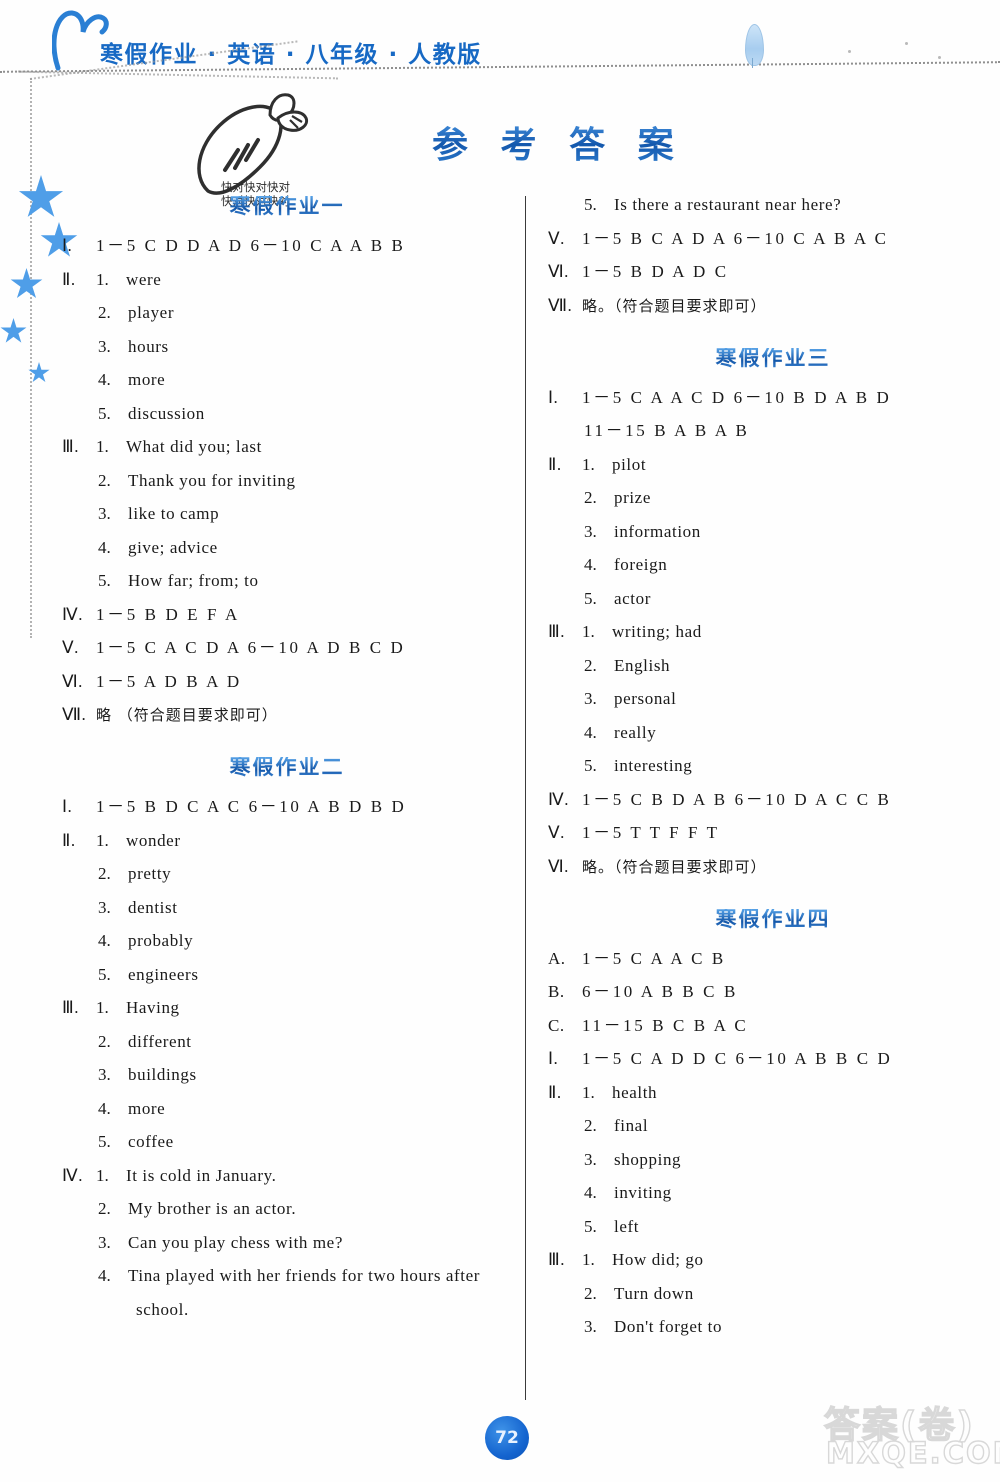 Image resolution: width=1000 pixels, height=1482 pixels. I want to click on answer-line: 4. foreign, so click(773, 564).